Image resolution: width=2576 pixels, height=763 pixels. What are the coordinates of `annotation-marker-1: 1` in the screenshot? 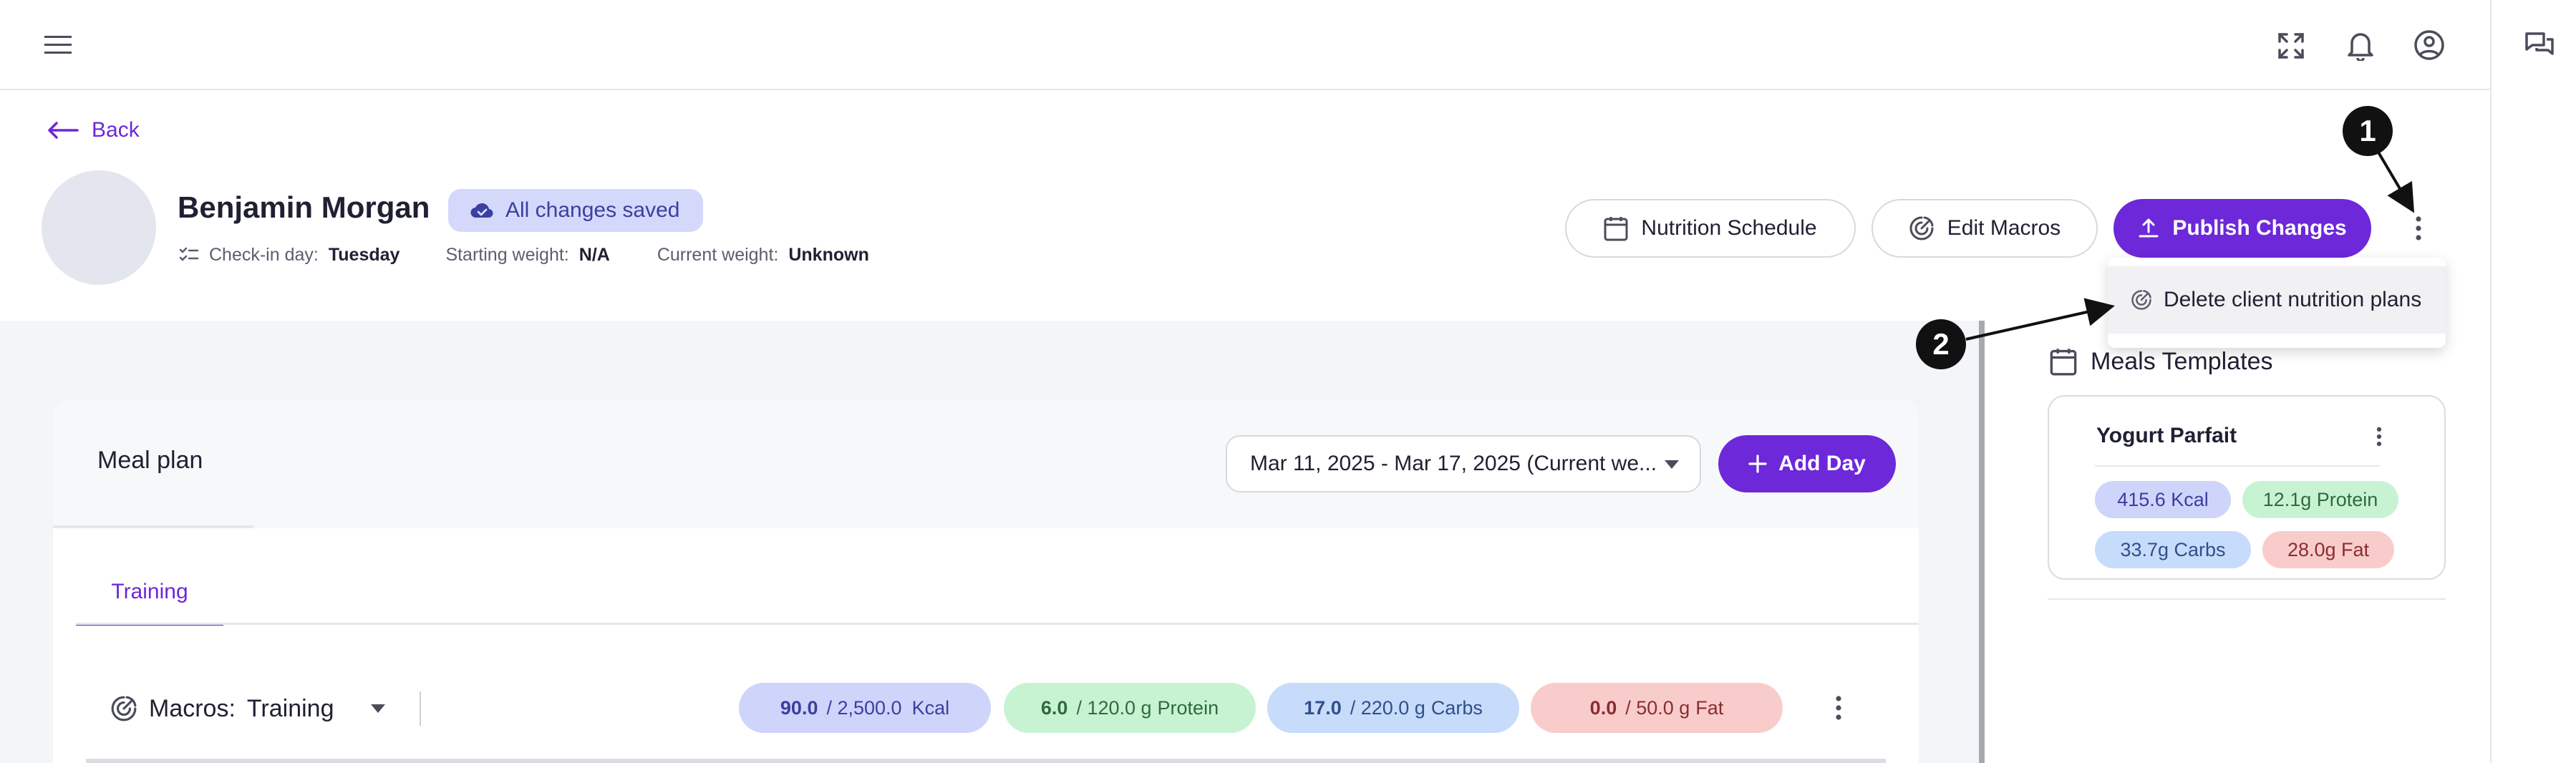 It's located at (2368, 131).